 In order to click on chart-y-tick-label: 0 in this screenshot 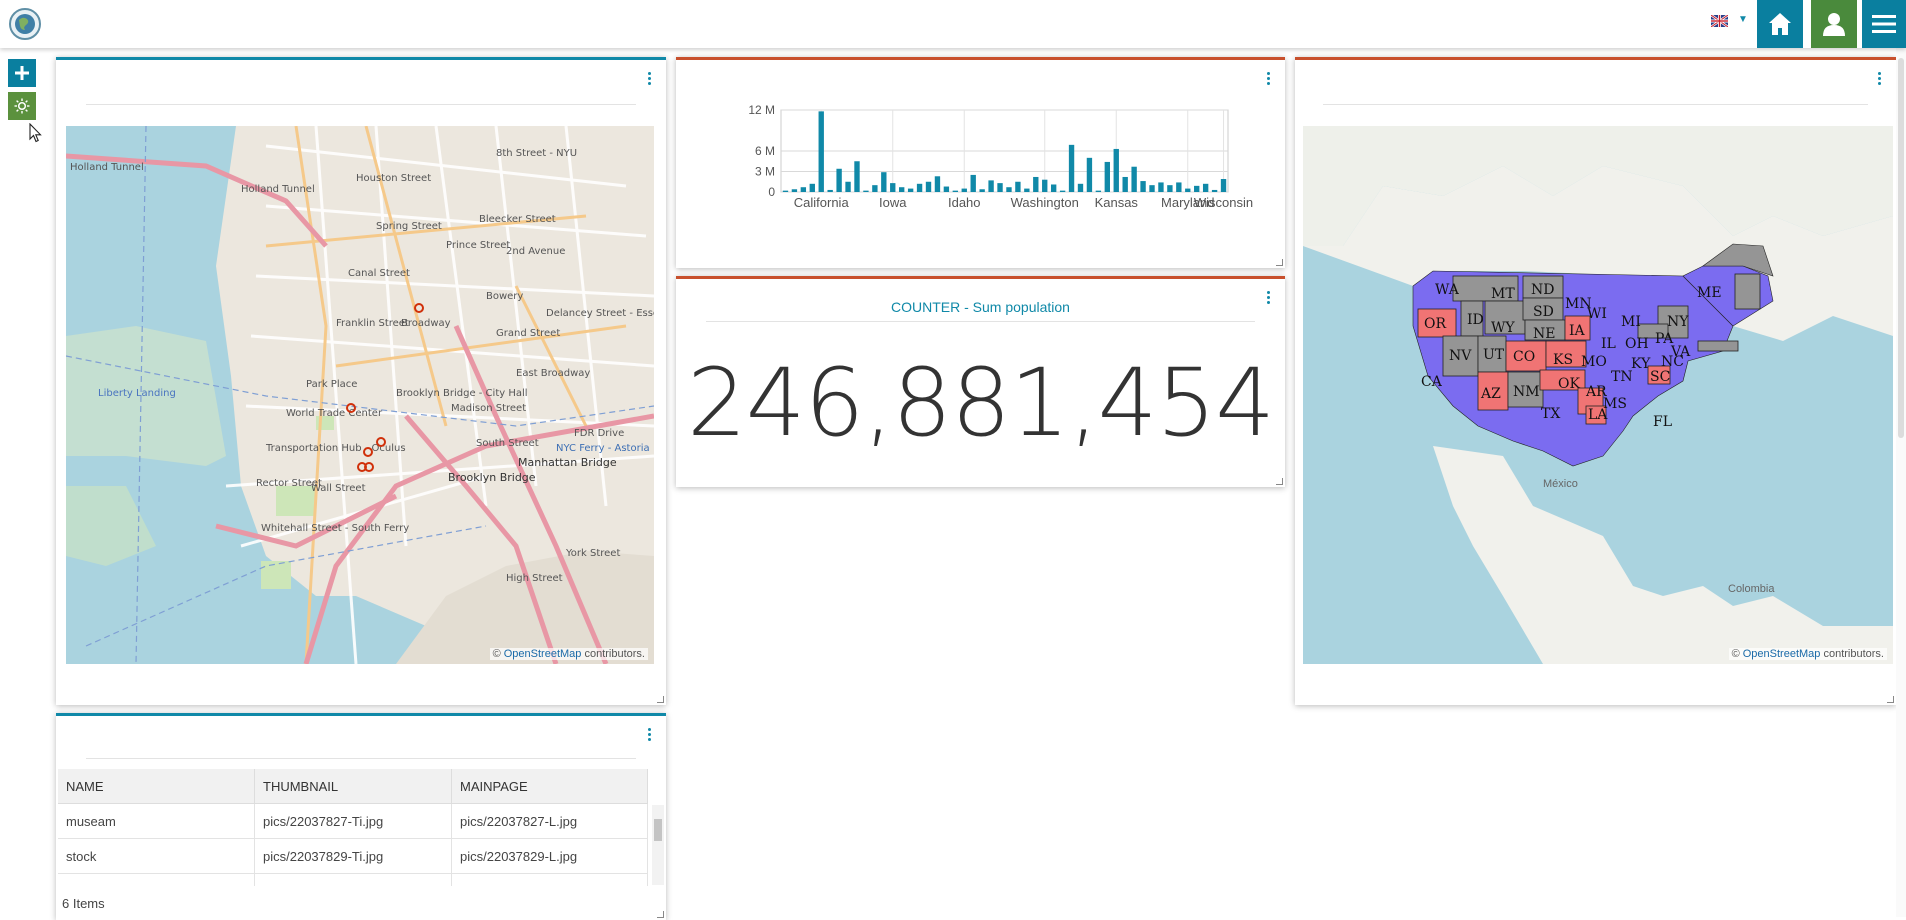, I will do `click(771, 192)`.